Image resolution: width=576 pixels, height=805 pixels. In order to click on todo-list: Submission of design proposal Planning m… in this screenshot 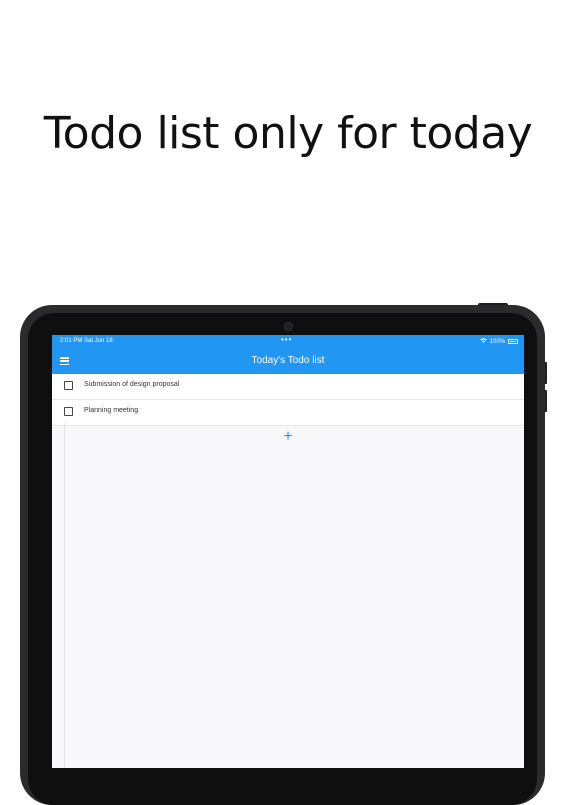, I will do `click(288, 400)`.